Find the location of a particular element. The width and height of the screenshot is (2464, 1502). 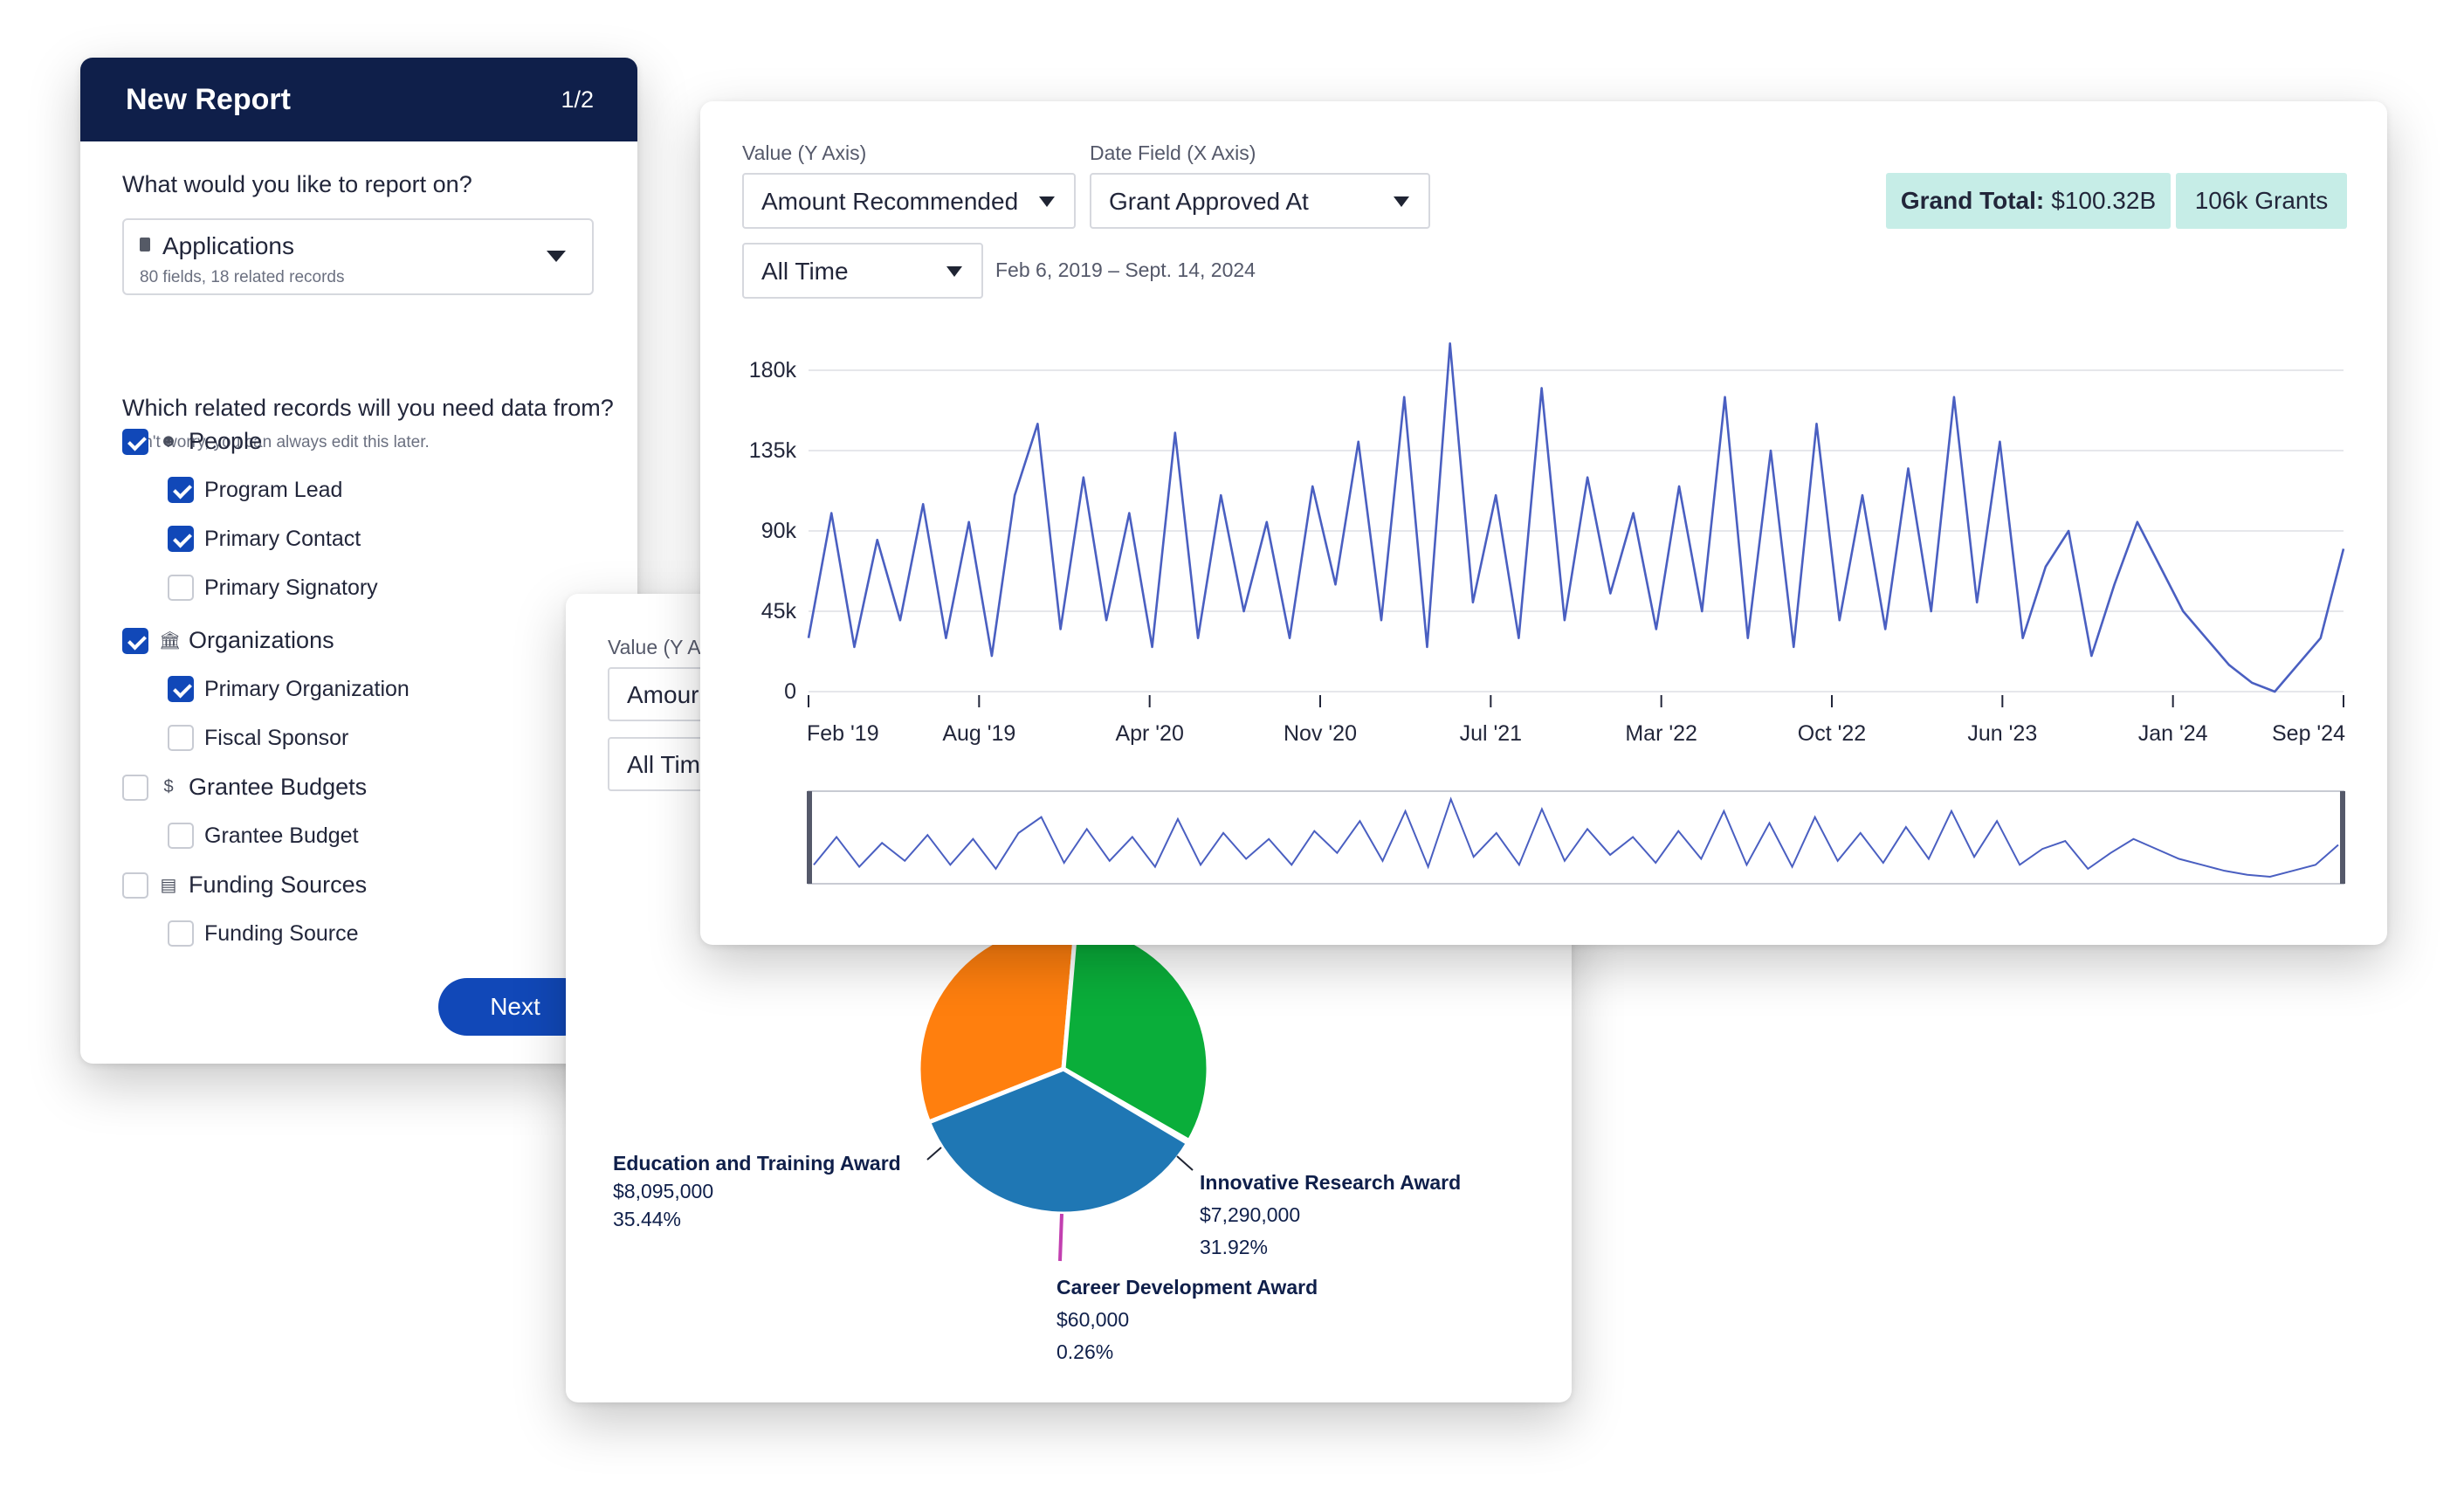

group-organizations: 🏛 Organizations is located at coordinates (228, 641).